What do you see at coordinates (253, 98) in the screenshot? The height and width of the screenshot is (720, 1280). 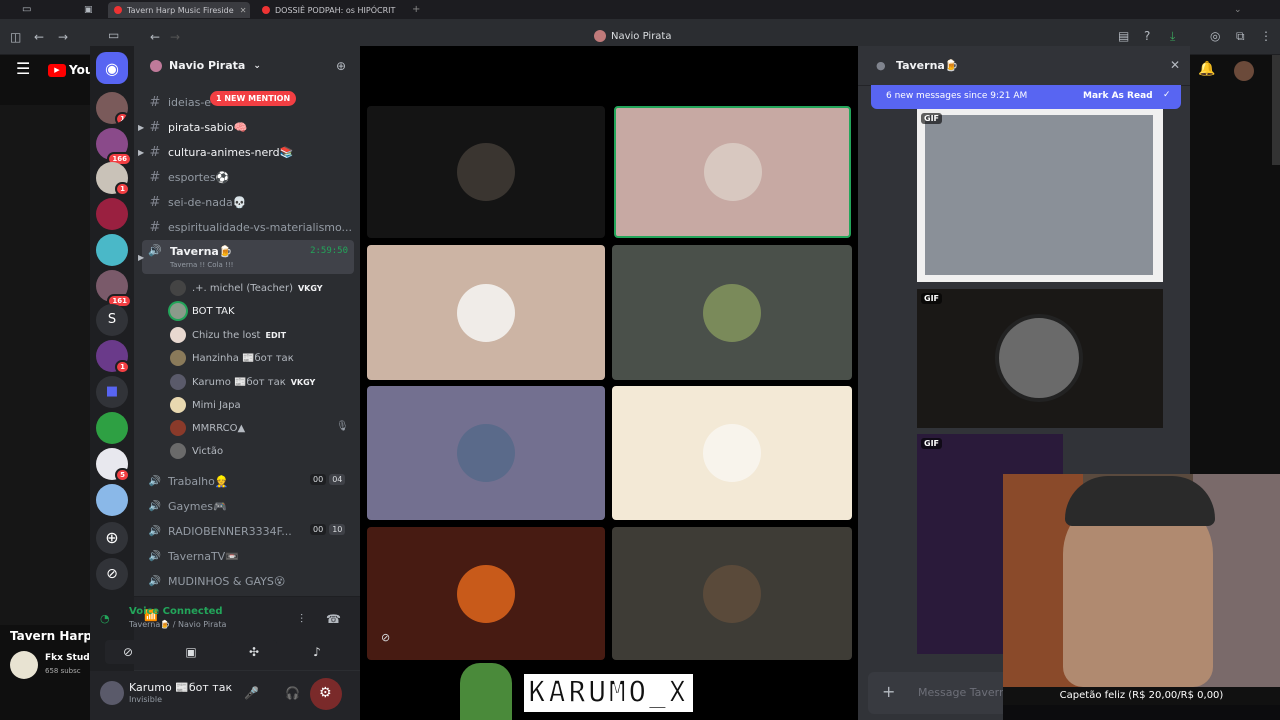 I see `new-mention-pill: 1 NEW MENTION` at bounding box center [253, 98].